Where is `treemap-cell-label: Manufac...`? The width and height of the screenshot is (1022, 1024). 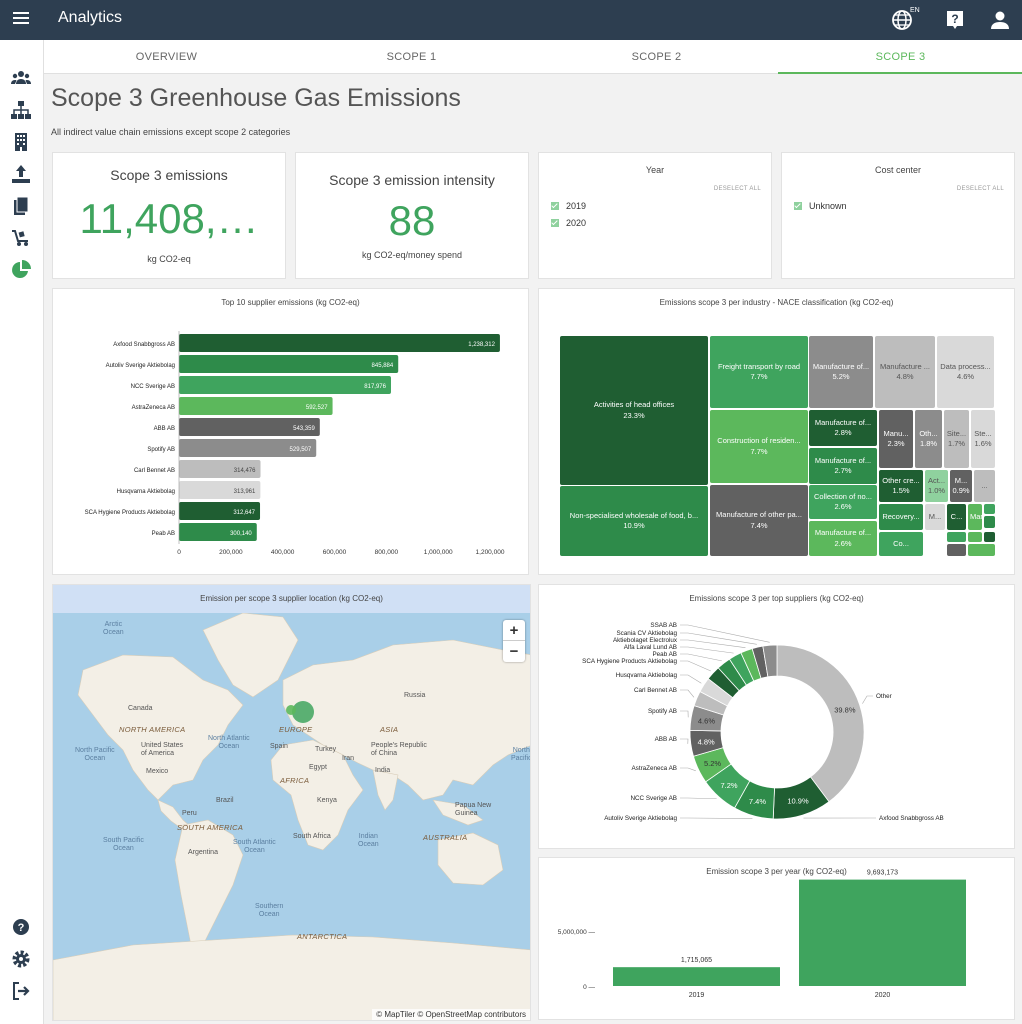
treemap-cell-label: Manufac... is located at coordinates (976, 516).